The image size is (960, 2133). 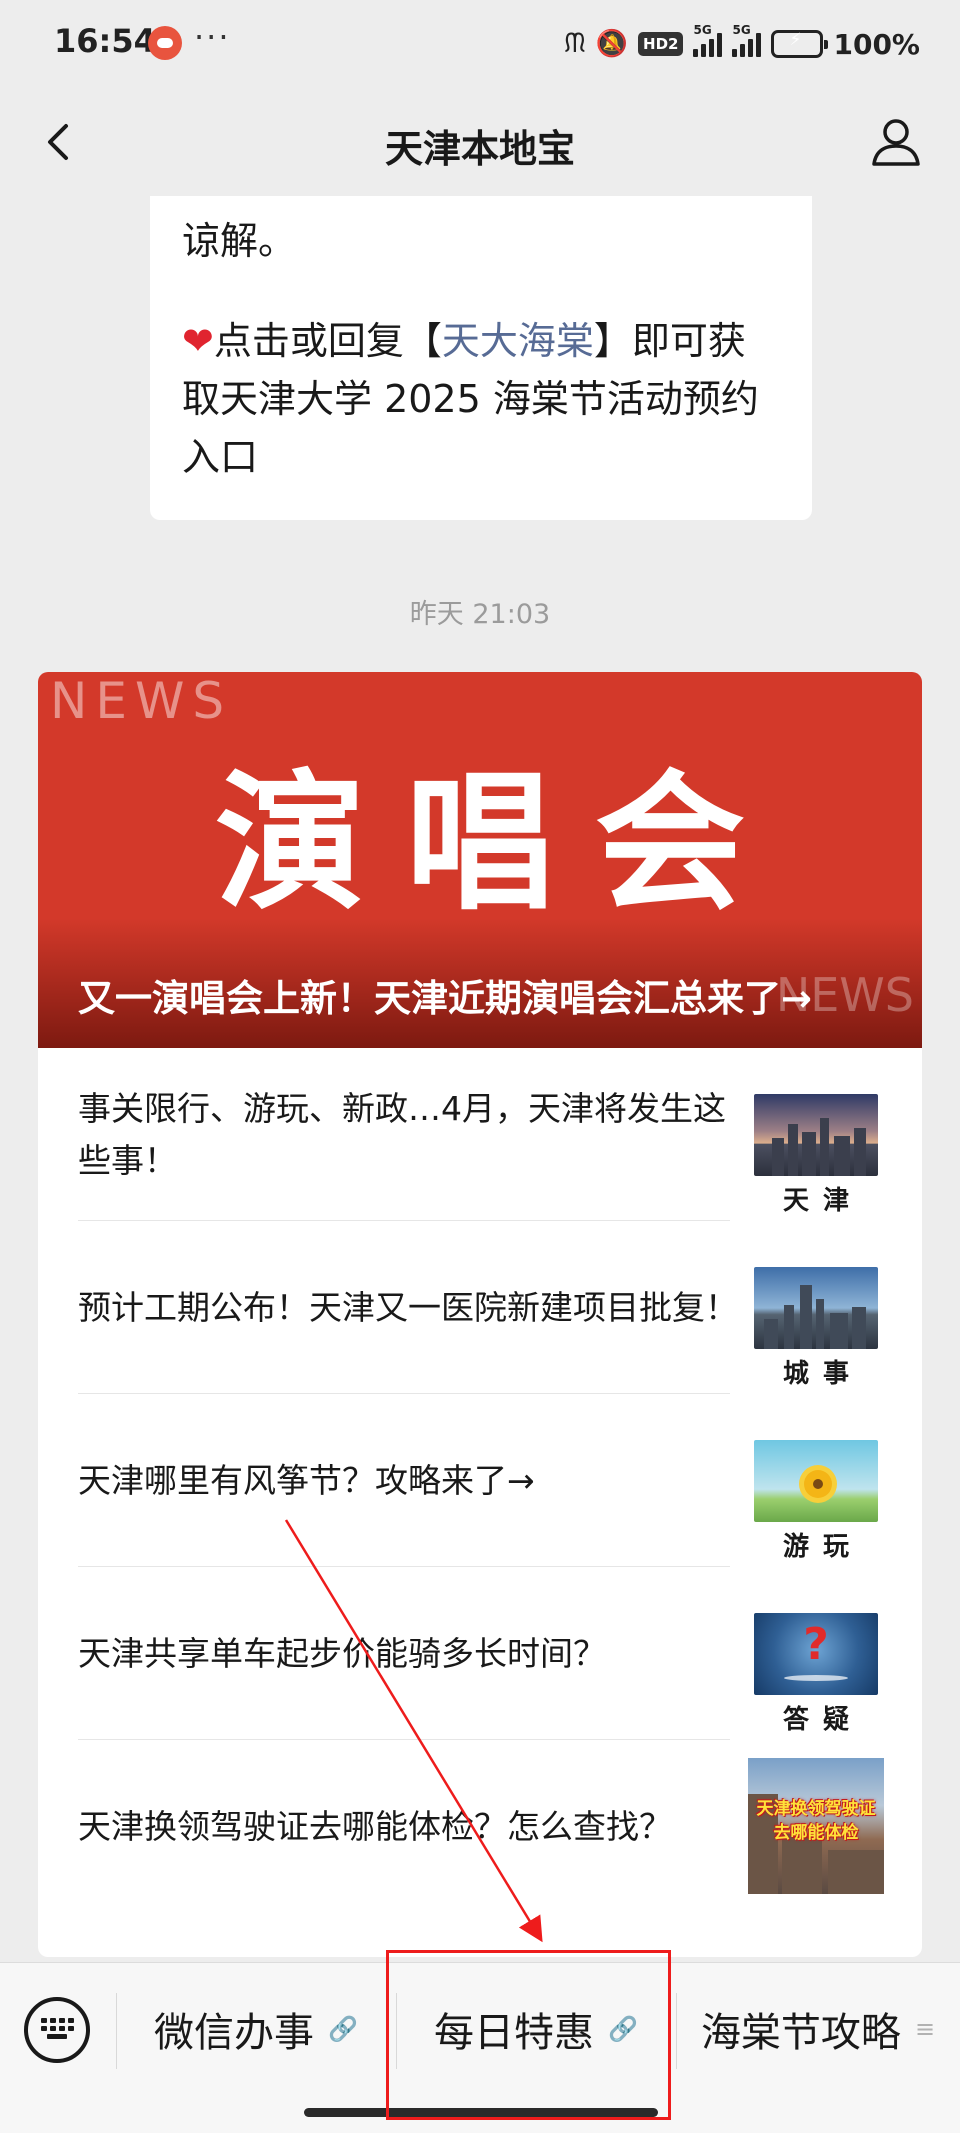 I want to click on menu-item-haitang-guide: 海棠节攻略 ≡, so click(x=818, y=2029).